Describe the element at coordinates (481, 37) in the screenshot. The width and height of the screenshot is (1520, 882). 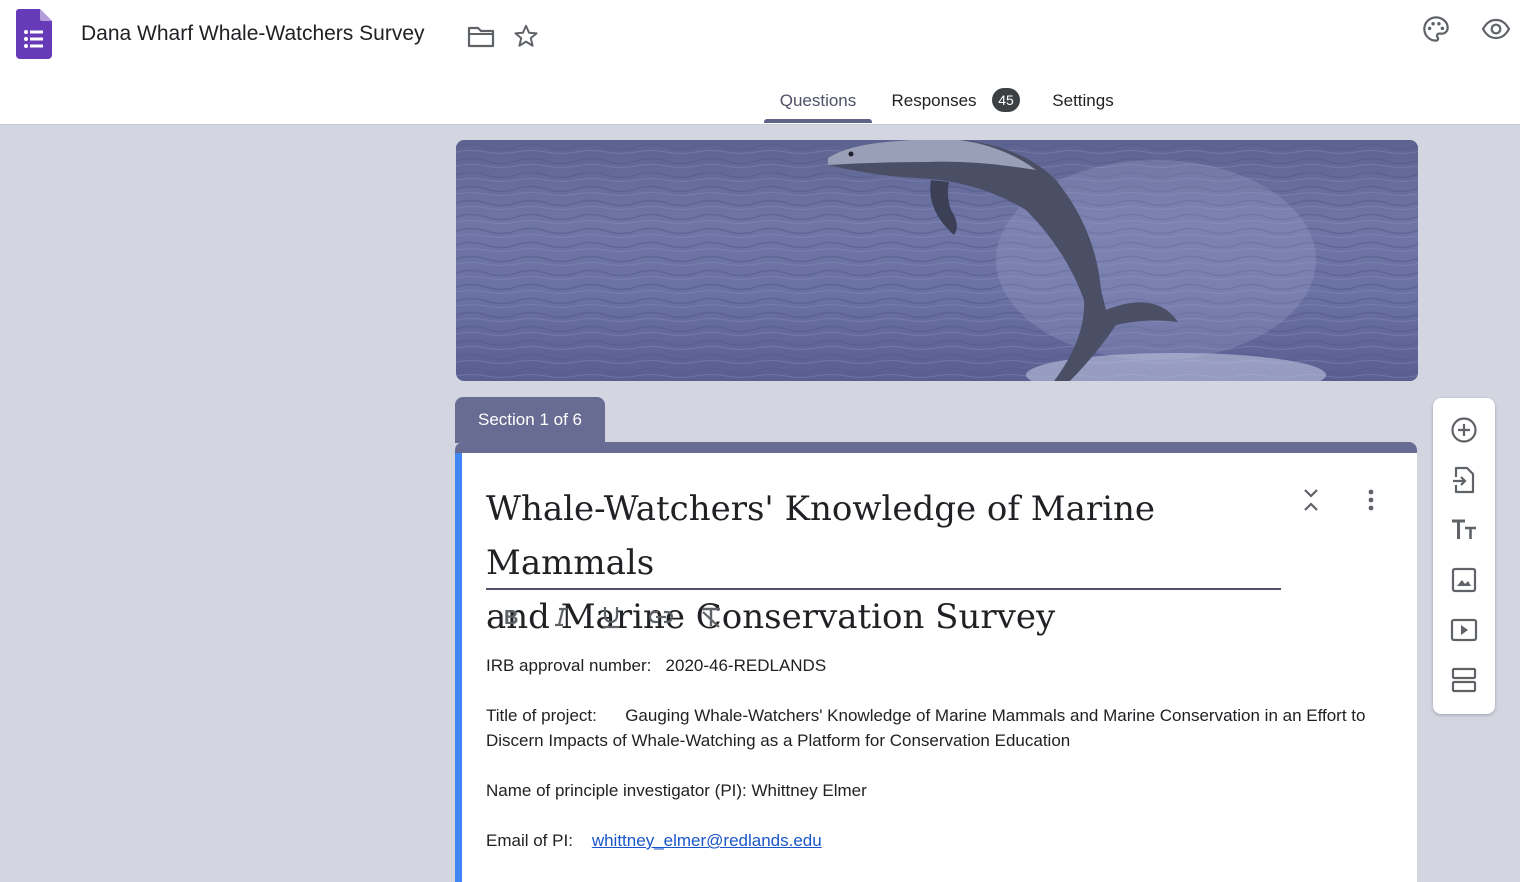
I see `folder-icon` at that location.